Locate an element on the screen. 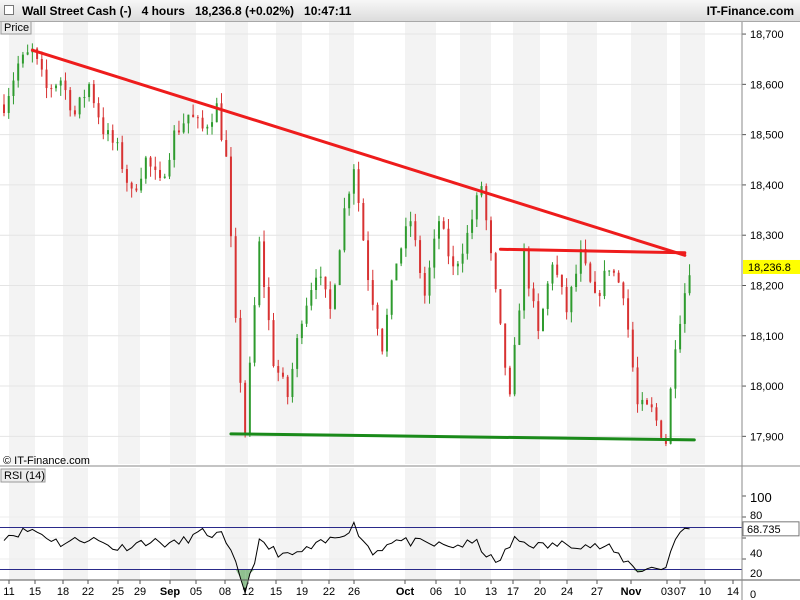 Image resolution: width=800 pixels, height=600 pixels. date-tick-label: 29 is located at coordinates (140, 592).